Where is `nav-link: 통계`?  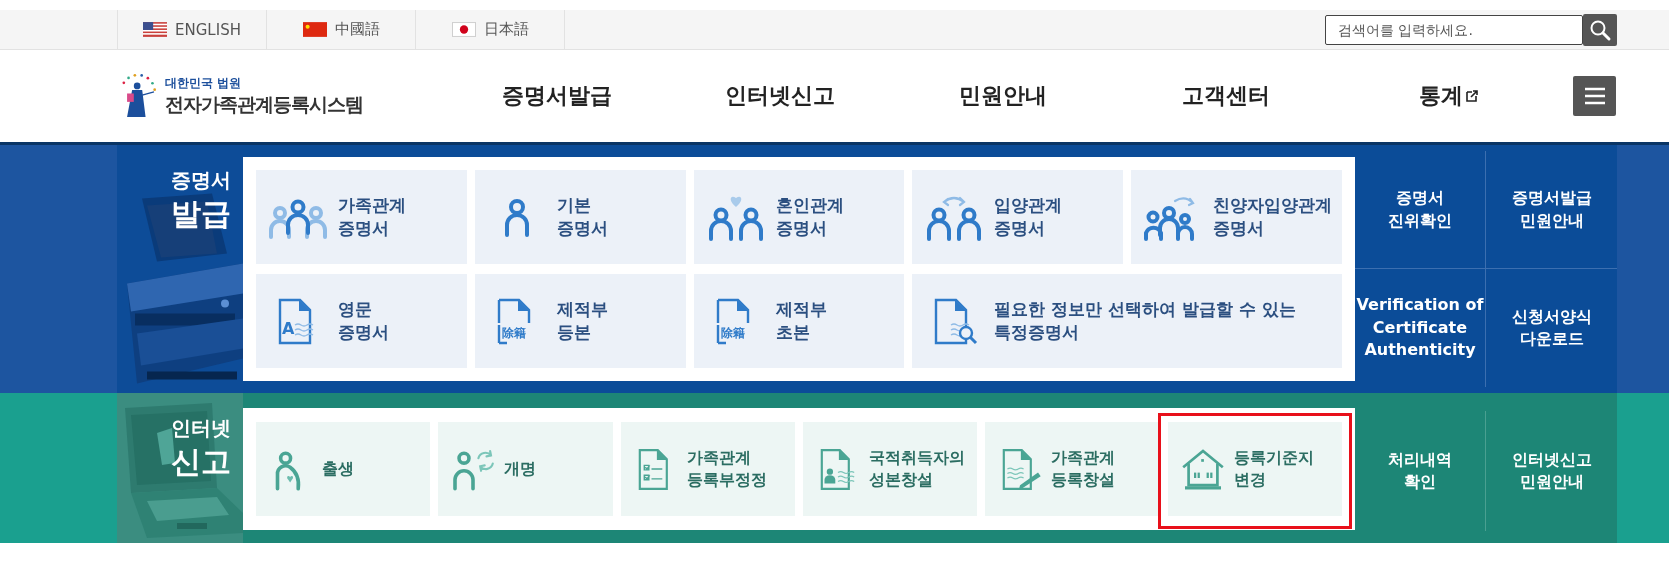 nav-link: 통계 is located at coordinates (1448, 96).